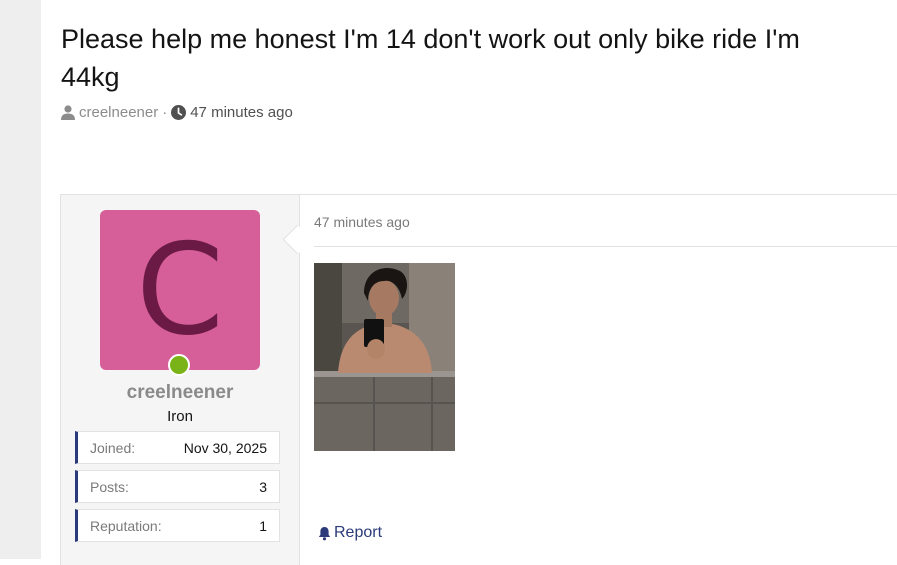 The height and width of the screenshot is (565, 897). I want to click on stat-joined: Joined: Nov 30, 2025, so click(177, 447).